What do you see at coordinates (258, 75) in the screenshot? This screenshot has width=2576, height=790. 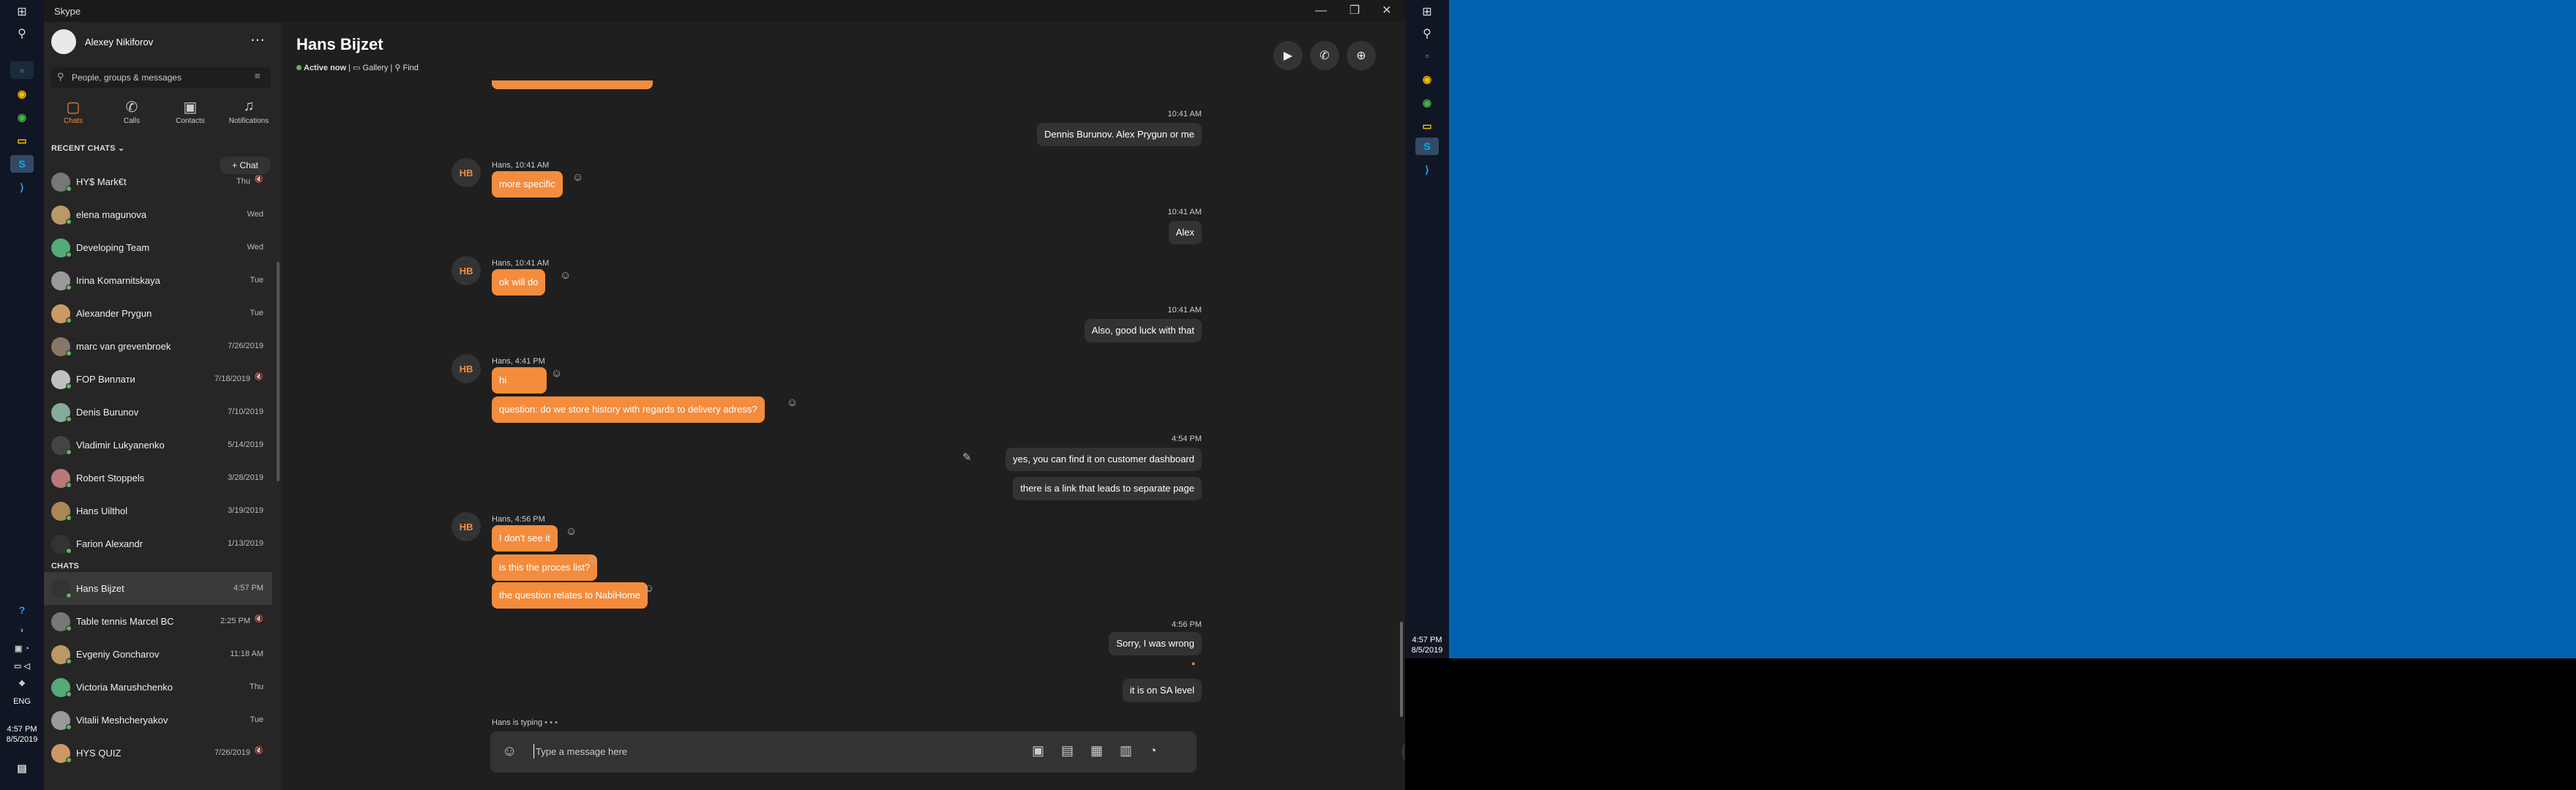 I see `filter-icon: ≡` at bounding box center [258, 75].